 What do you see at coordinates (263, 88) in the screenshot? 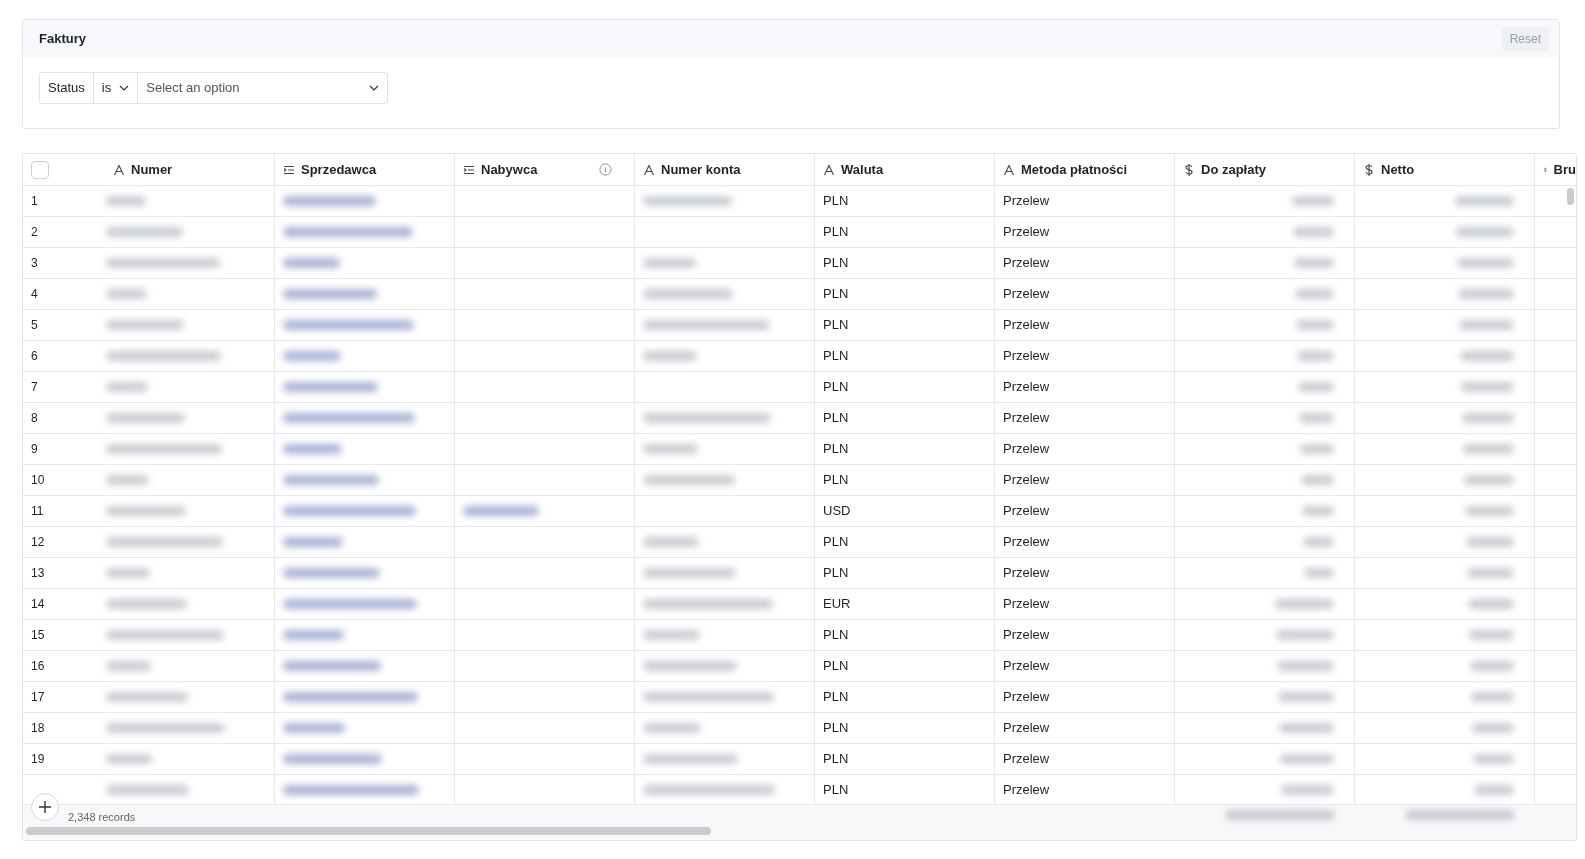
I see `value-dropdown: Select an option` at bounding box center [263, 88].